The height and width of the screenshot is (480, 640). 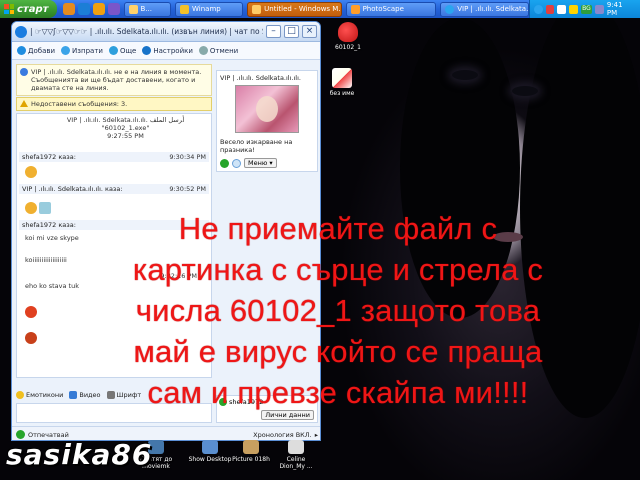 I want to click on contact-actions: Меню ▾, so click(x=267, y=163).